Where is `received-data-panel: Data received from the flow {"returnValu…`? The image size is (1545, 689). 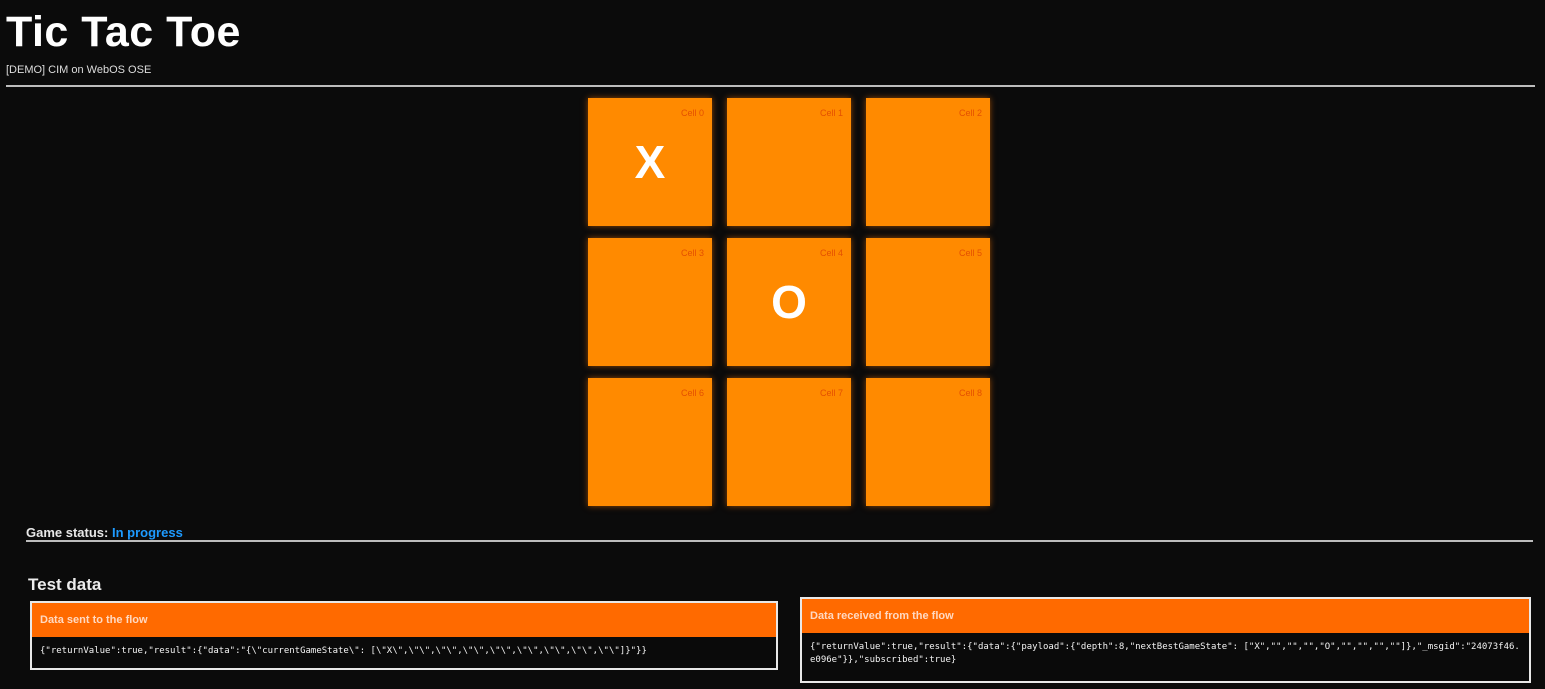
received-data-panel: Data received from the flow {"returnValu… is located at coordinates (1165, 640).